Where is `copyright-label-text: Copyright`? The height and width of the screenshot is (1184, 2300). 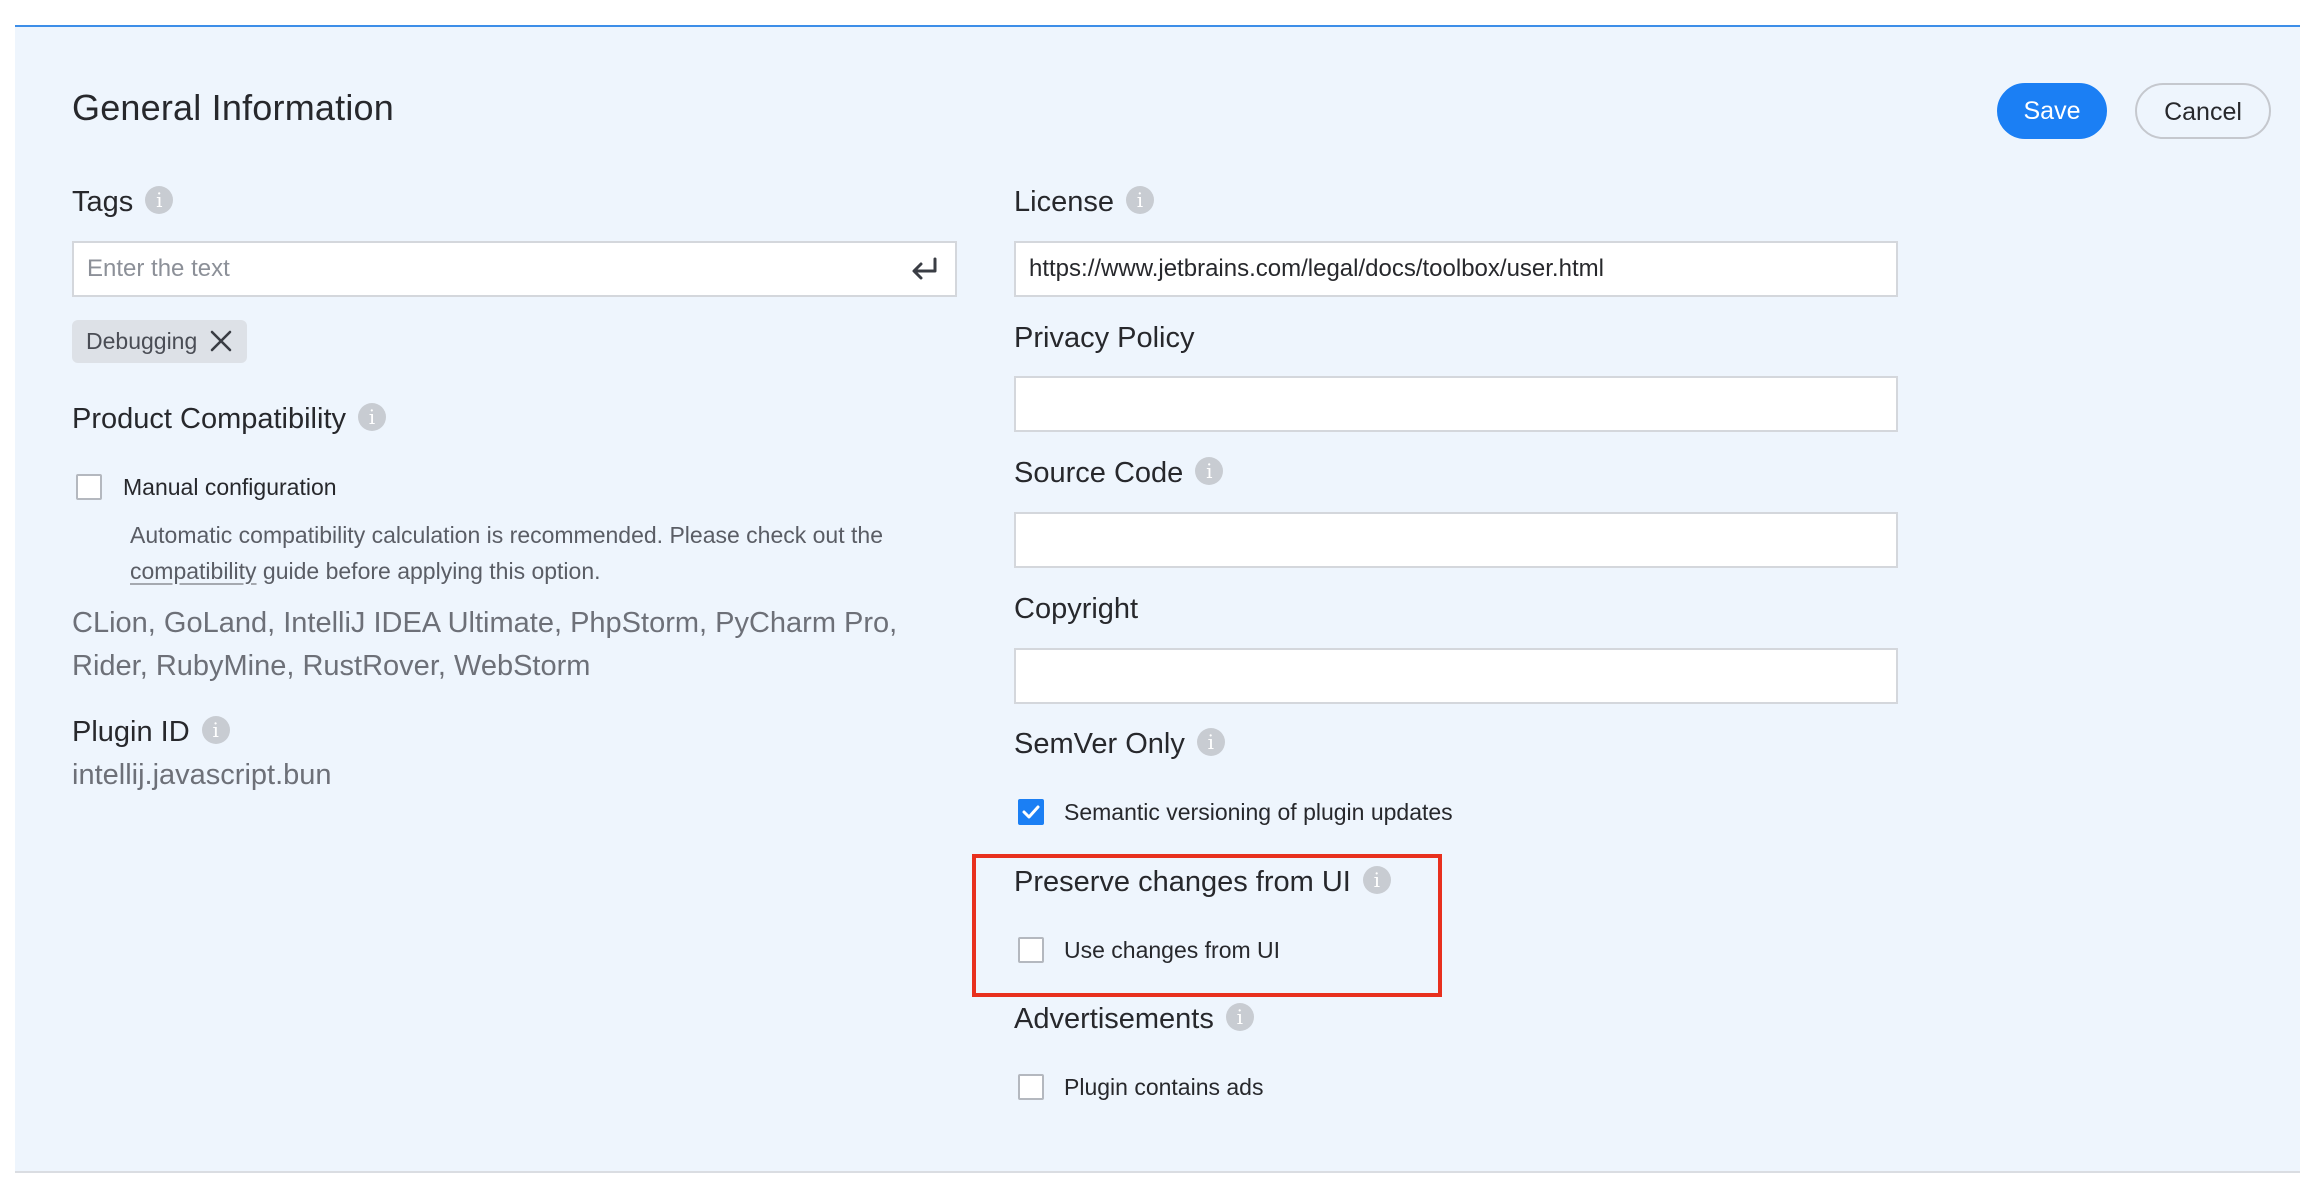
copyright-label-text: Copyright is located at coordinates (1076, 609).